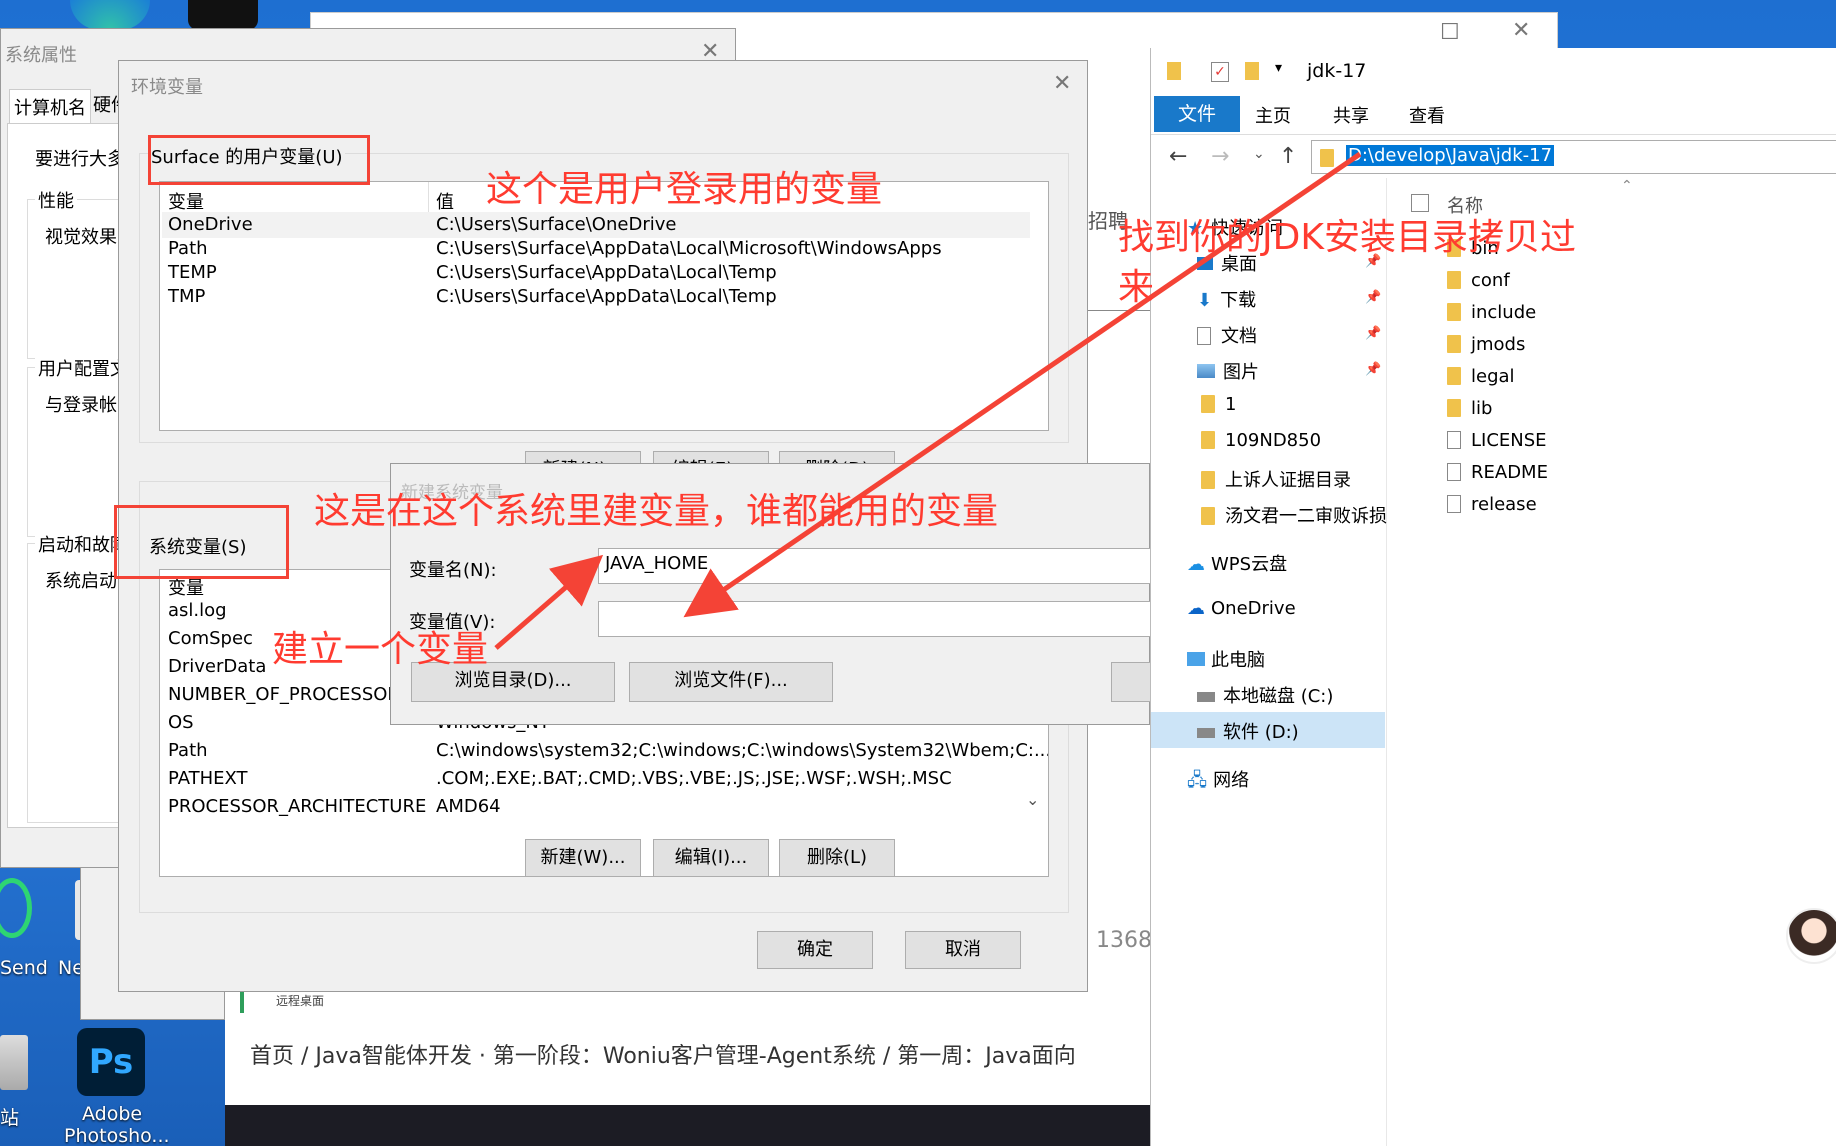 This screenshot has width=1836, height=1146. What do you see at coordinates (1136, 287) in the screenshot?
I see `copy-path-note-2: 来` at bounding box center [1136, 287].